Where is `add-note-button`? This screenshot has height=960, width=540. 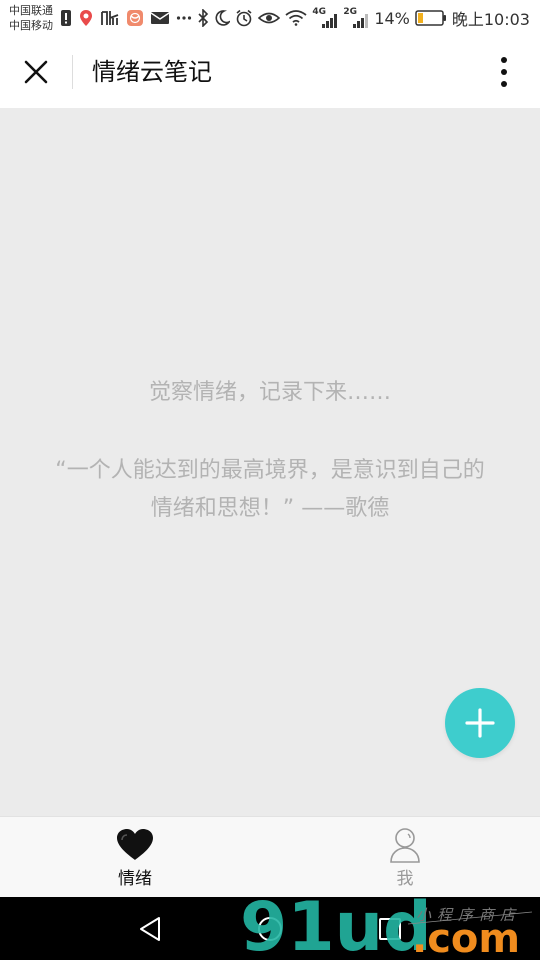 add-note-button is located at coordinates (480, 723).